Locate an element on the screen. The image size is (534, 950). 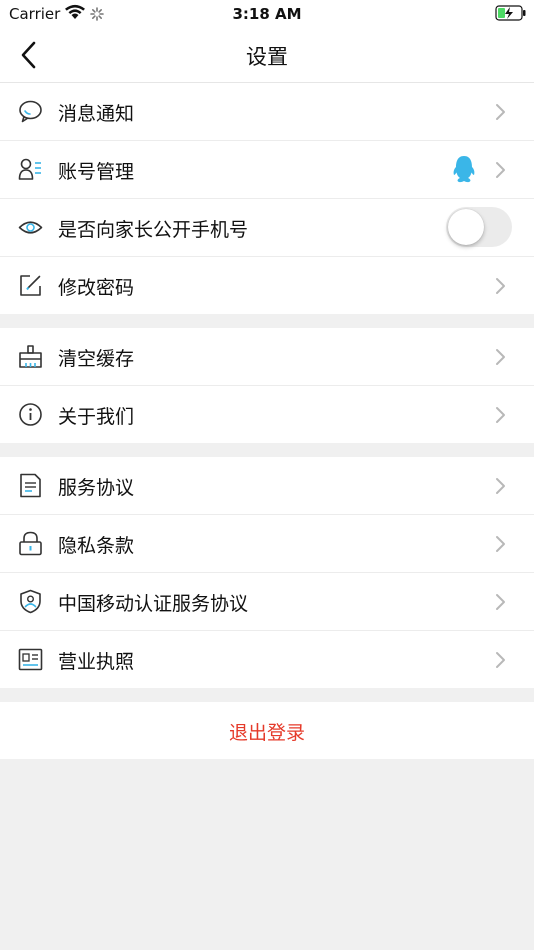
phone-visibility-toggle is located at coordinates (479, 227).